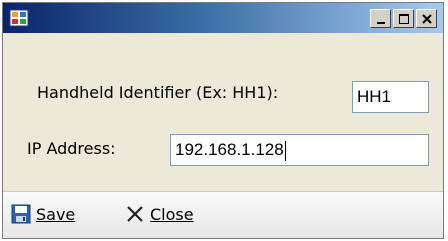 Image resolution: width=448 pixels, height=241 pixels. I want to click on text-caret, so click(285, 150).